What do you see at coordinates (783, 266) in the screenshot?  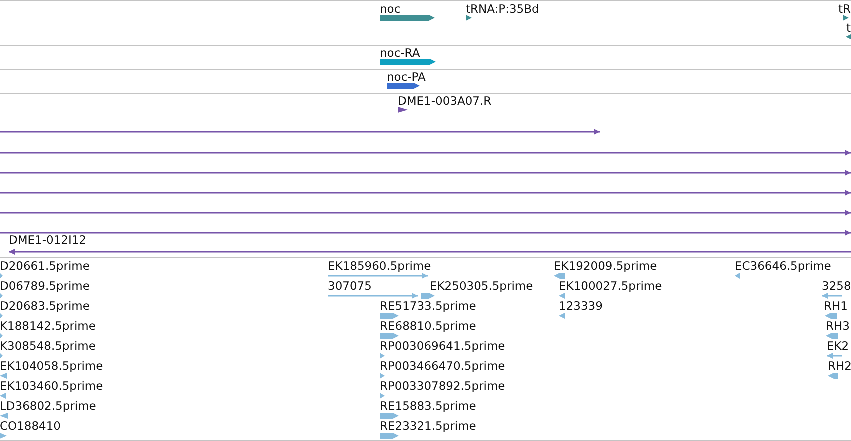 I see `feature-label: EC36646.5prime` at bounding box center [783, 266].